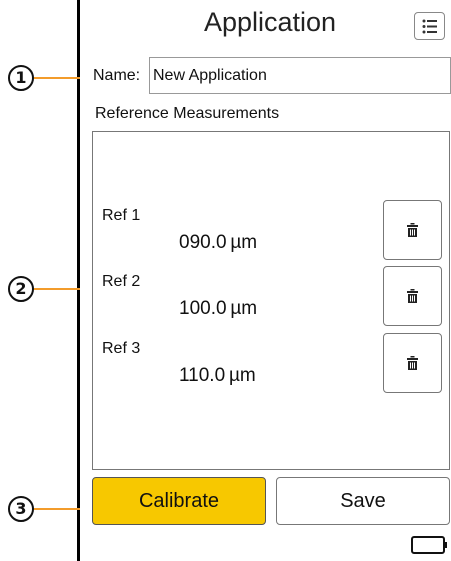 This screenshot has width=451, height=561. Describe the element at coordinates (187, 113) in the screenshot. I see `reference-measurements-heading: Reference Measurements` at that location.